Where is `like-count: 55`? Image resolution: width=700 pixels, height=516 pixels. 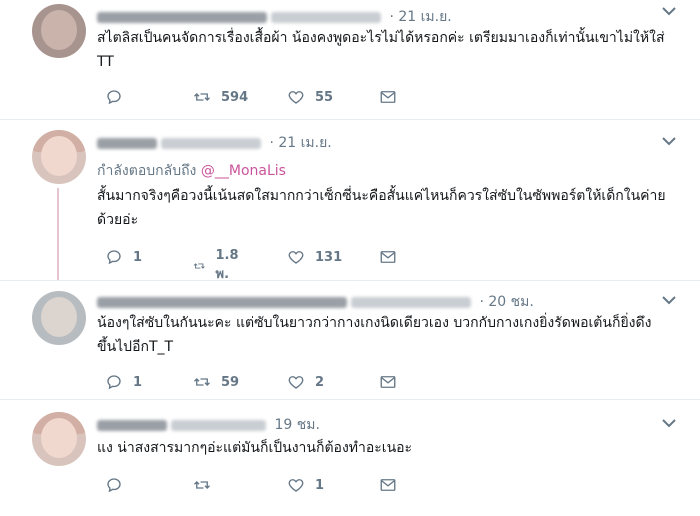
like-count: 55 is located at coordinates (324, 97).